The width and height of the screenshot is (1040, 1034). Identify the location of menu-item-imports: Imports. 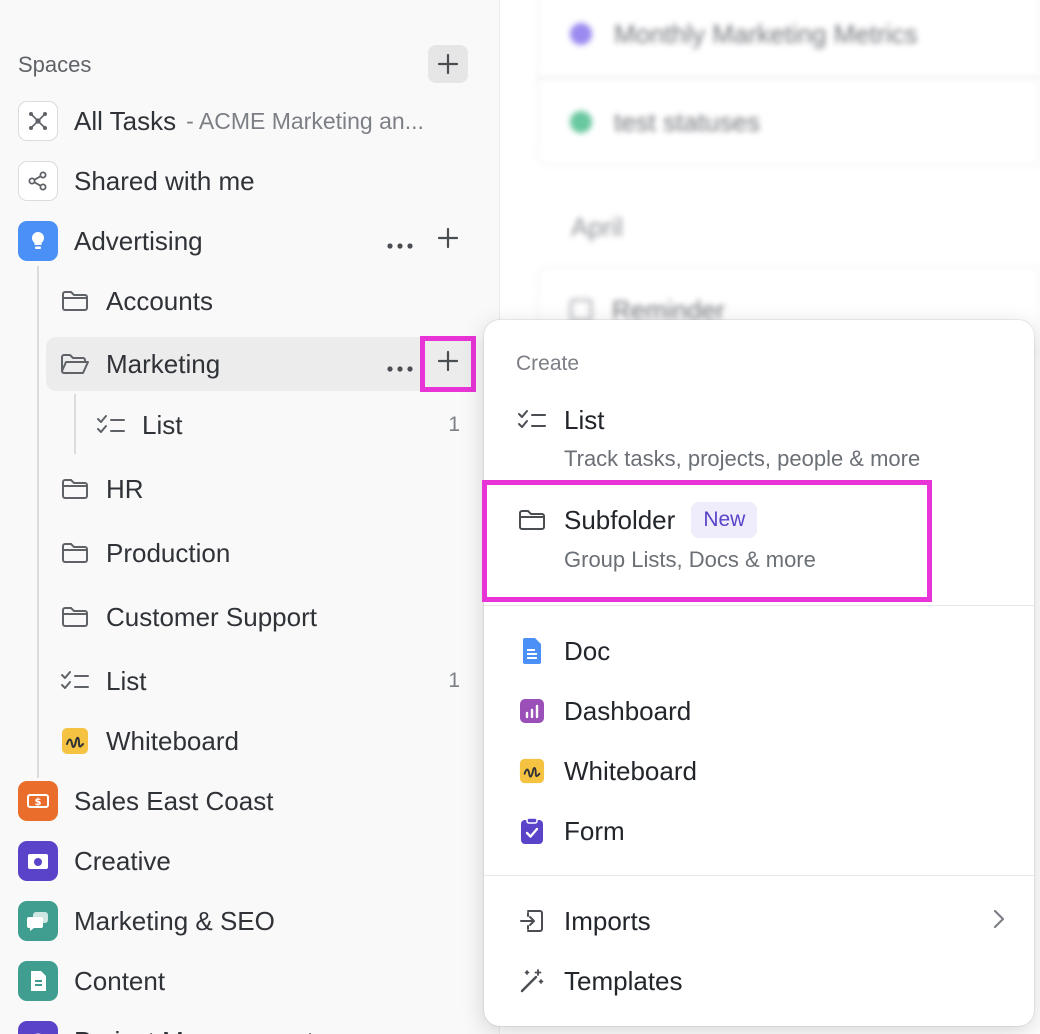
(761, 921).